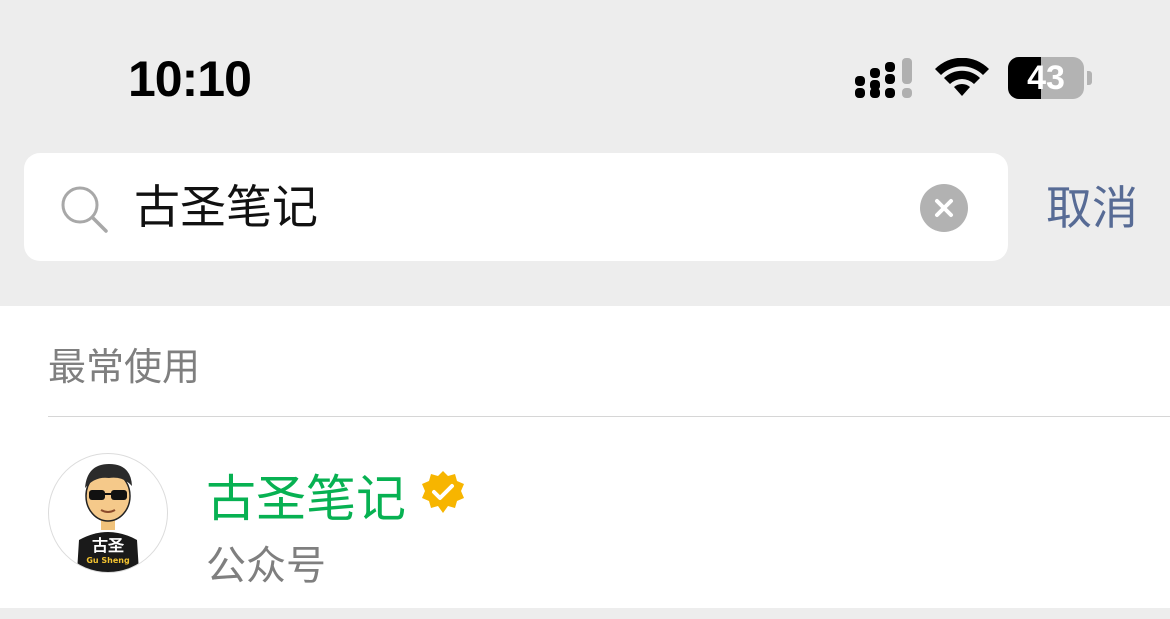 Image resolution: width=1170 pixels, height=619 pixels. I want to click on clear-search-button, so click(944, 208).